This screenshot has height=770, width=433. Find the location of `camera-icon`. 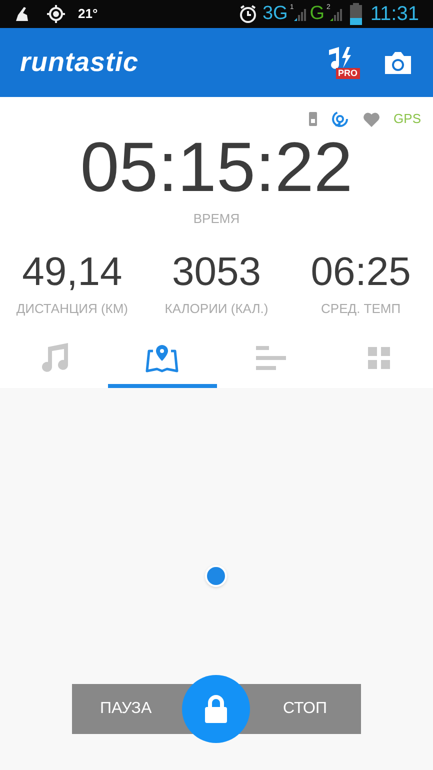

camera-icon is located at coordinates (398, 62).